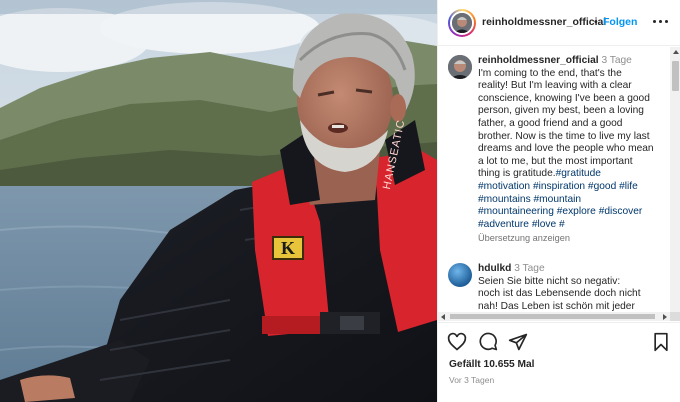 This screenshot has height=402, width=680. I want to click on hashtag-line: #adventure #love #, so click(574, 225).